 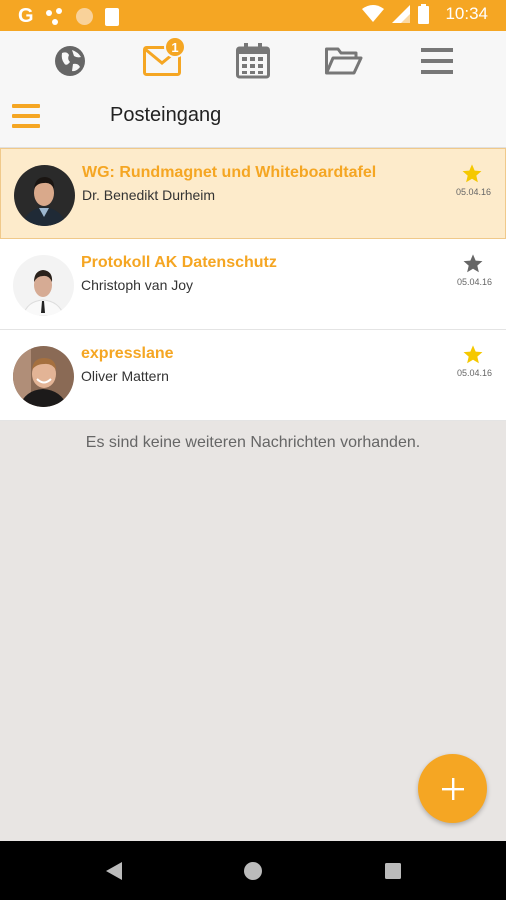 What do you see at coordinates (466, 13) in the screenshot?
I see `clock: 10:34` at bounding box center [466, 13].